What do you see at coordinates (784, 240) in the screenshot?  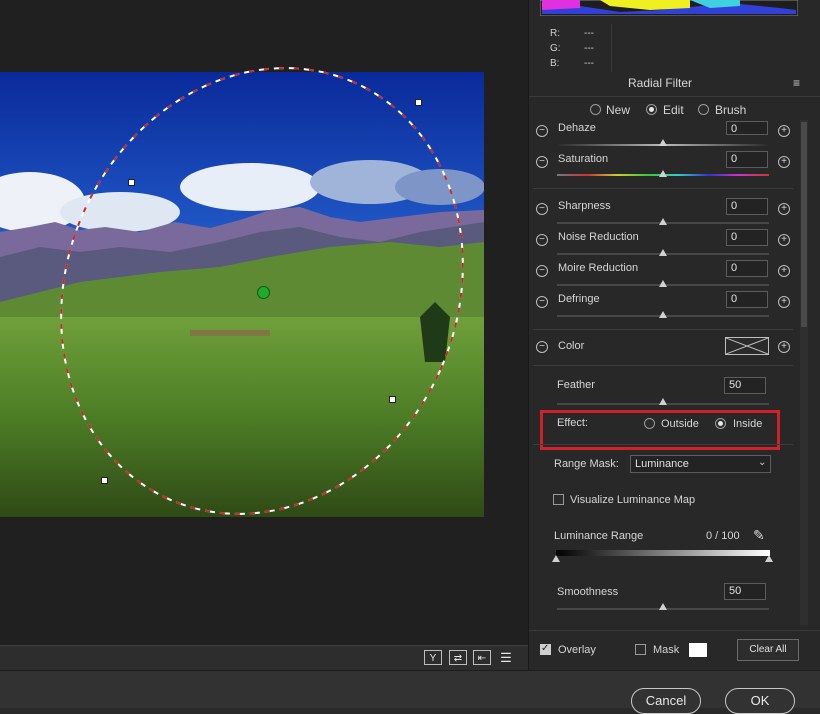 I see `noise-reduction-plus-button: +` at bounding box center [784, 240].